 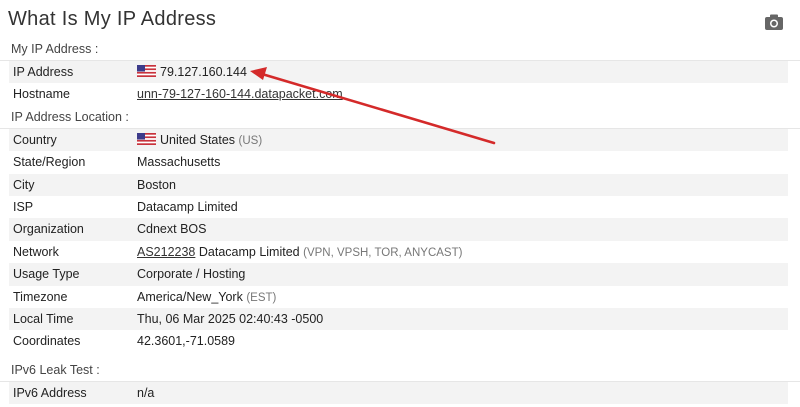 What do you see at coordinates (23, 206) in the screenshot?
I see `row-label: ISP` at bounding box center [23, 206].